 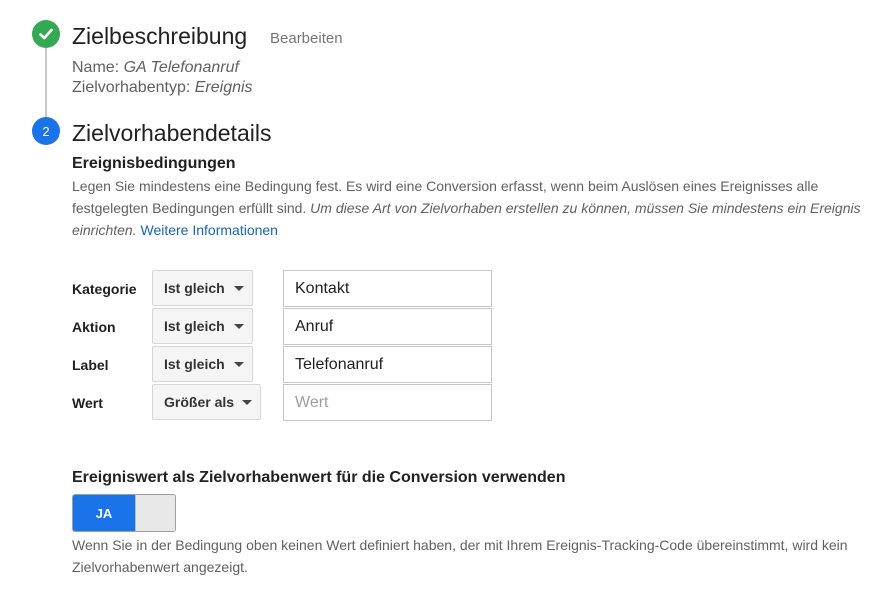 I want to click on condition-value-action-input: Anruf, so click(x=387, y=326).